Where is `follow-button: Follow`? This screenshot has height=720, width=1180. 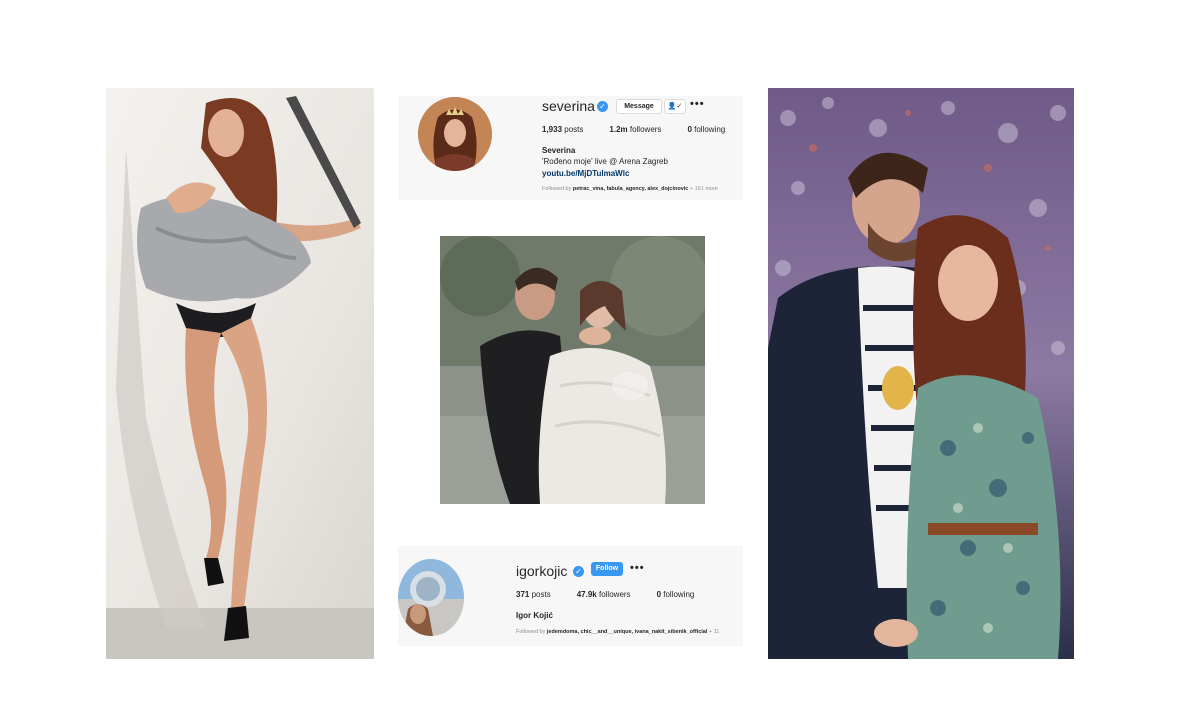 follow-button: Follow is located at coordinates (607, 569).